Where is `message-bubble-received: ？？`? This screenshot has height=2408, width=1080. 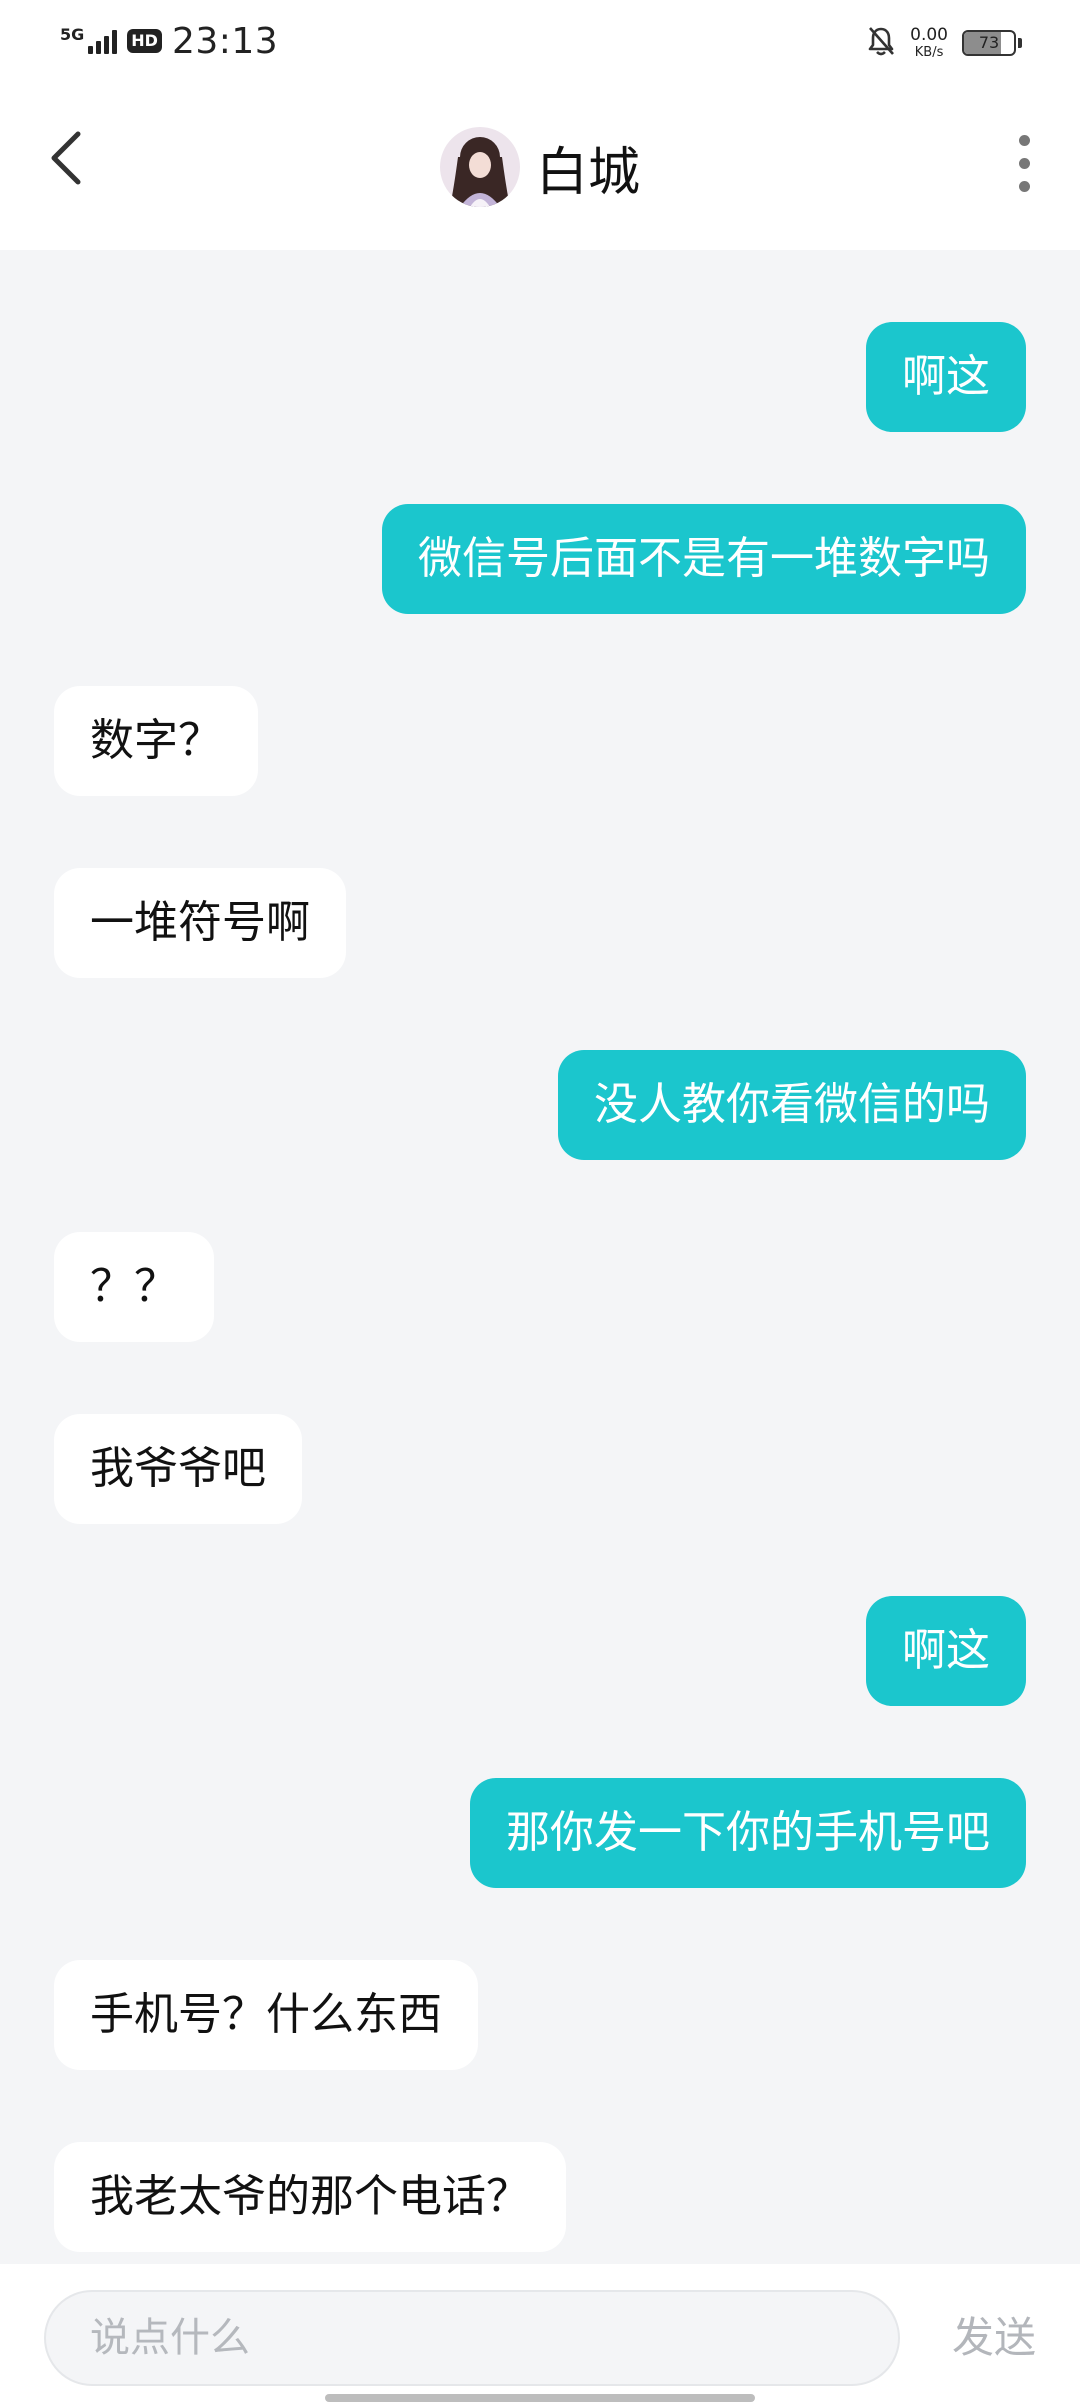 message-bubble-received: ？？ is located at coordinates (134, 1287).